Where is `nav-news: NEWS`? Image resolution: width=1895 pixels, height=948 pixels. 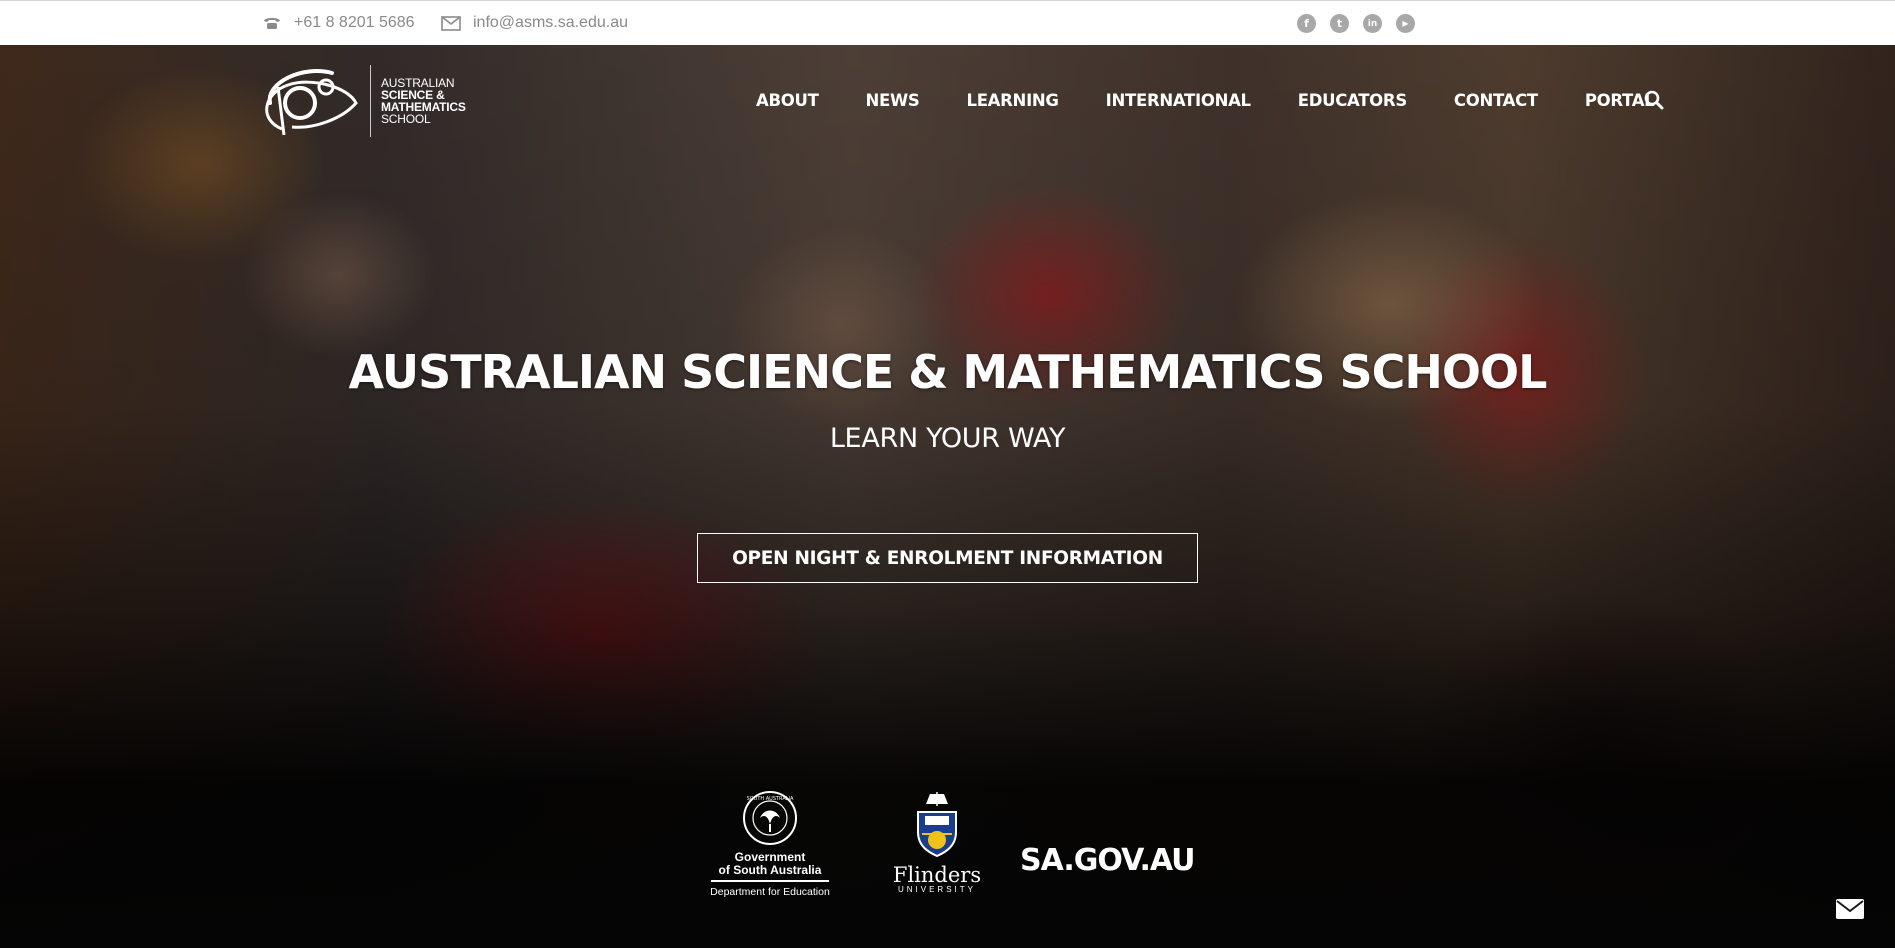
nav-news: NEWS is located at coordinates (893, 100).